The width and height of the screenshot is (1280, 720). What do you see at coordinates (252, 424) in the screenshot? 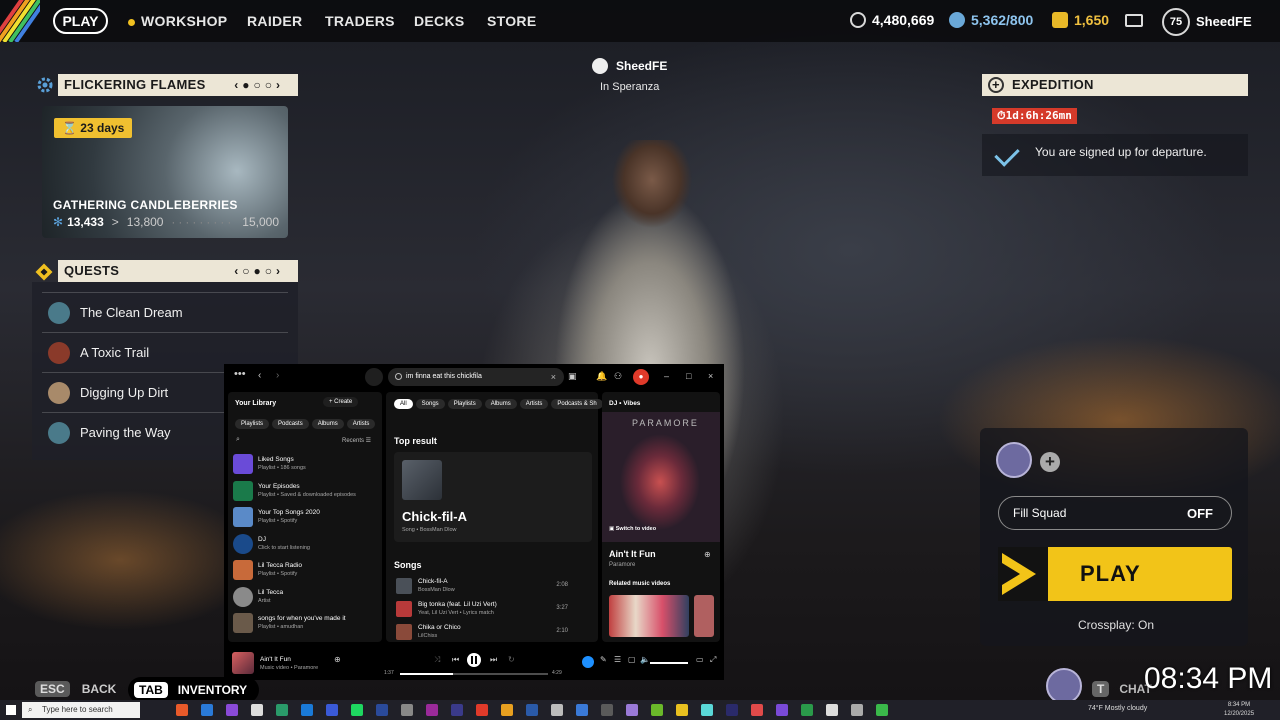
I see `chip-playlists: Playlists` at bounding box center [252, 424].